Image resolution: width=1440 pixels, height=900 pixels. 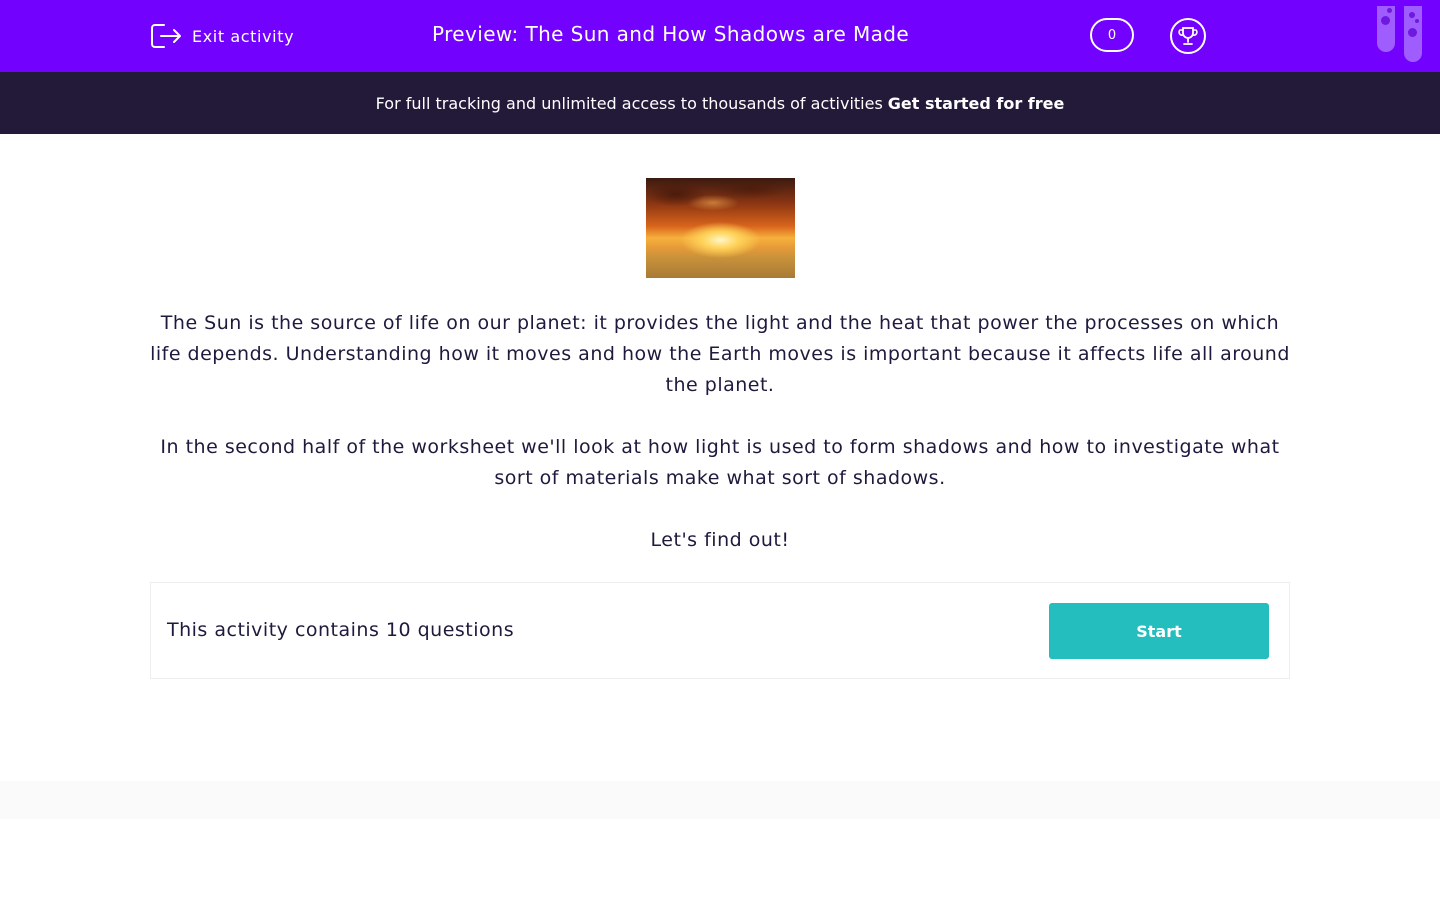 I want to click on trophy-button, so click(x=1188, y=36).